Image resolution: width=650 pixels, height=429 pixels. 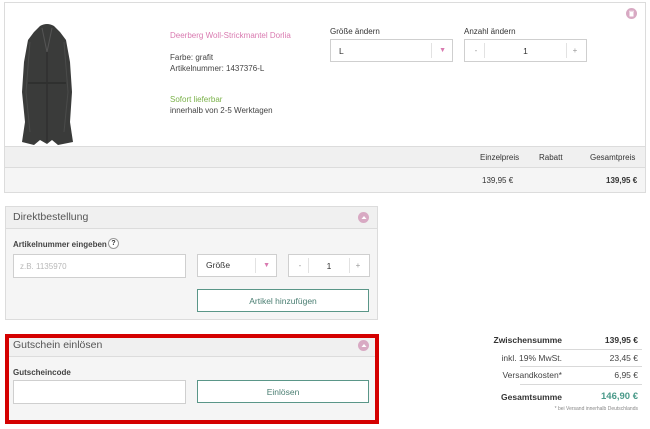 I want to click on price-value-row, so click(x=325, y=180).